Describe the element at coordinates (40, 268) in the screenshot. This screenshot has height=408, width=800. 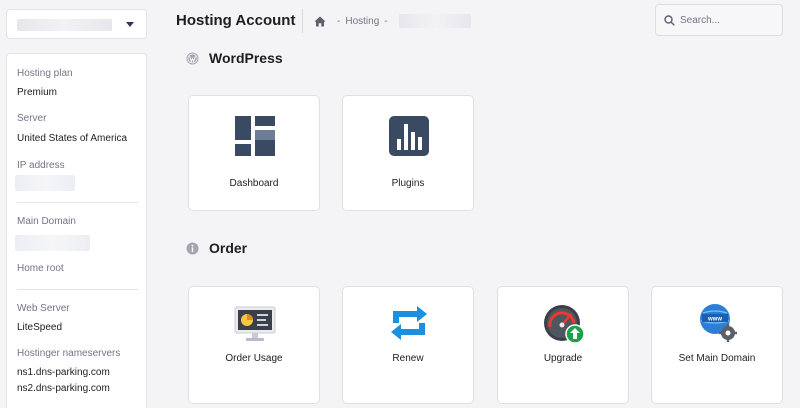
I see `home-root-label: Home root` at that location.